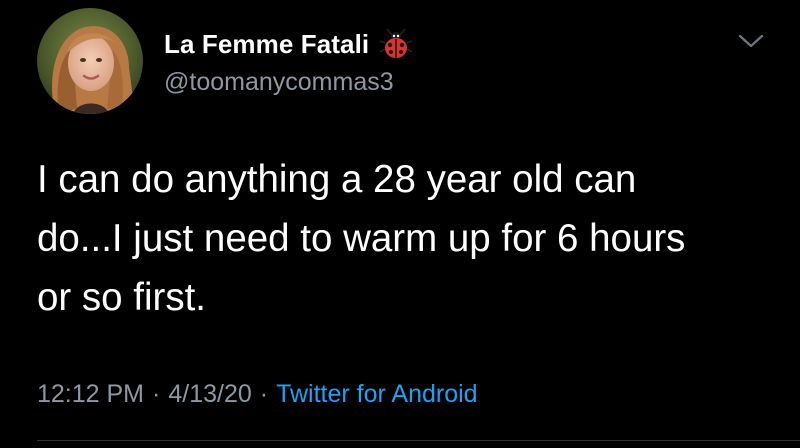 Image resolution: width=800 pixels, height=448 pixels. Describe the element at coordinates (257, 394) in the screenshot. I see `tweet-metadata: 12:12 PM · 4/13/20 · Twitter for Android` at that location.